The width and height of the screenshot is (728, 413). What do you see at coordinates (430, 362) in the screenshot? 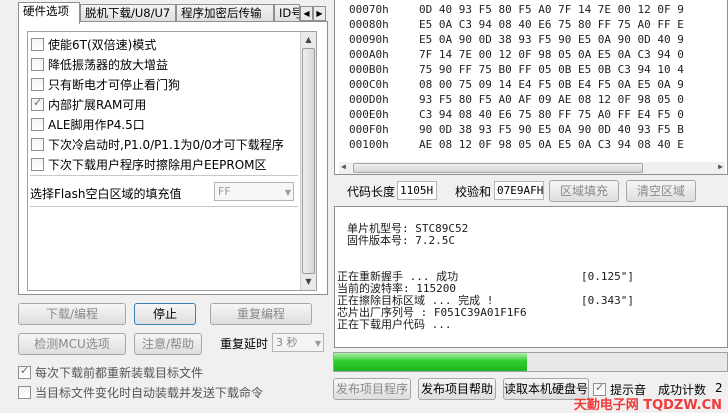
I see `progress-fill` at bounding box center [430, 362].